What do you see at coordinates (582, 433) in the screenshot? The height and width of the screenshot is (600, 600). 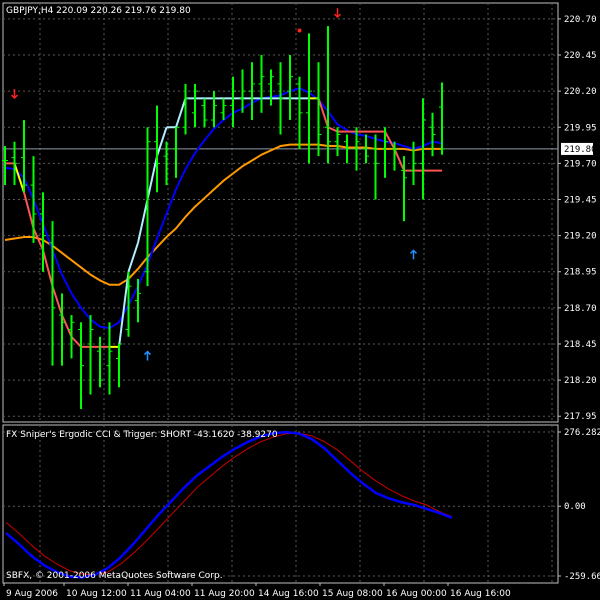 I see `indicator-tick-label: 276.2824` at bounding box center [582, 433].